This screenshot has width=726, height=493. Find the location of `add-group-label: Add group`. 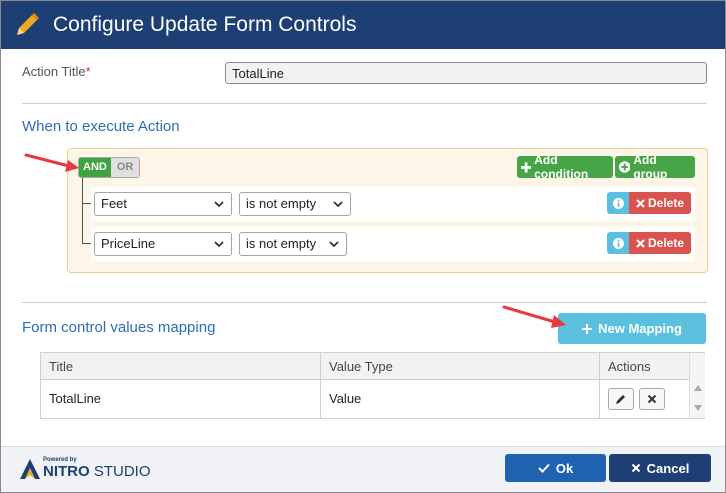

add-group-label: Add group is located at coordinates (650, 167).